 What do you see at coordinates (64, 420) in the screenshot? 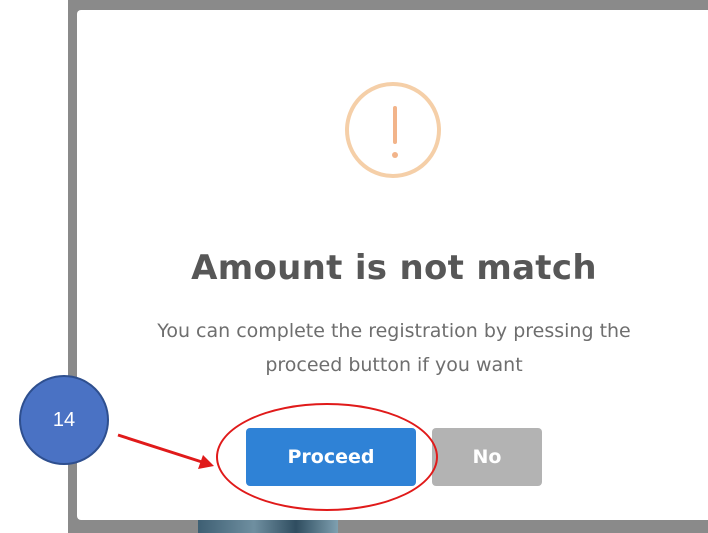
I see `annotation-step-badge: 14` at bounding box center [64, 420].